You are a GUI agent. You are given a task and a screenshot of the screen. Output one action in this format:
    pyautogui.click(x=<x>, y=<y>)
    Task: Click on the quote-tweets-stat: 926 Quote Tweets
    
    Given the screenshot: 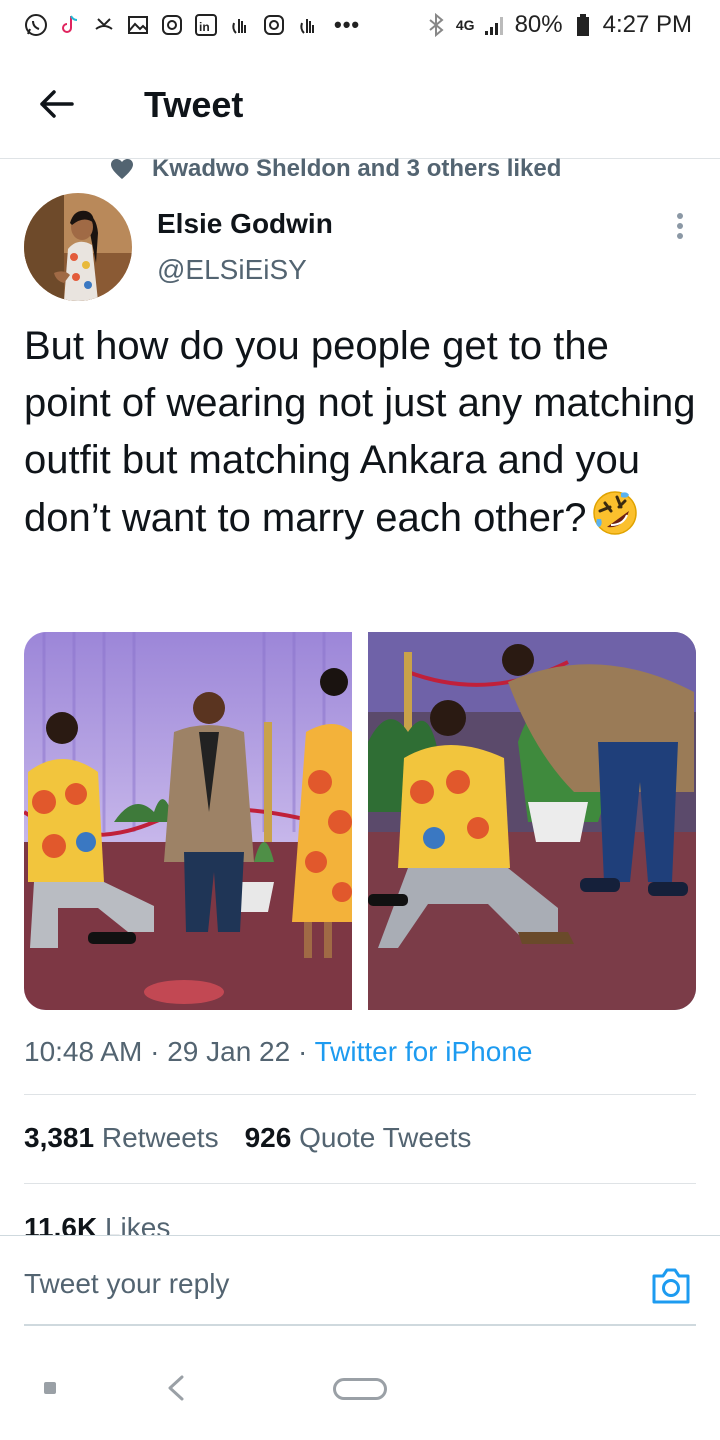 What is the action you would take?
    pyautogui.click(x=358, y=1137)
    